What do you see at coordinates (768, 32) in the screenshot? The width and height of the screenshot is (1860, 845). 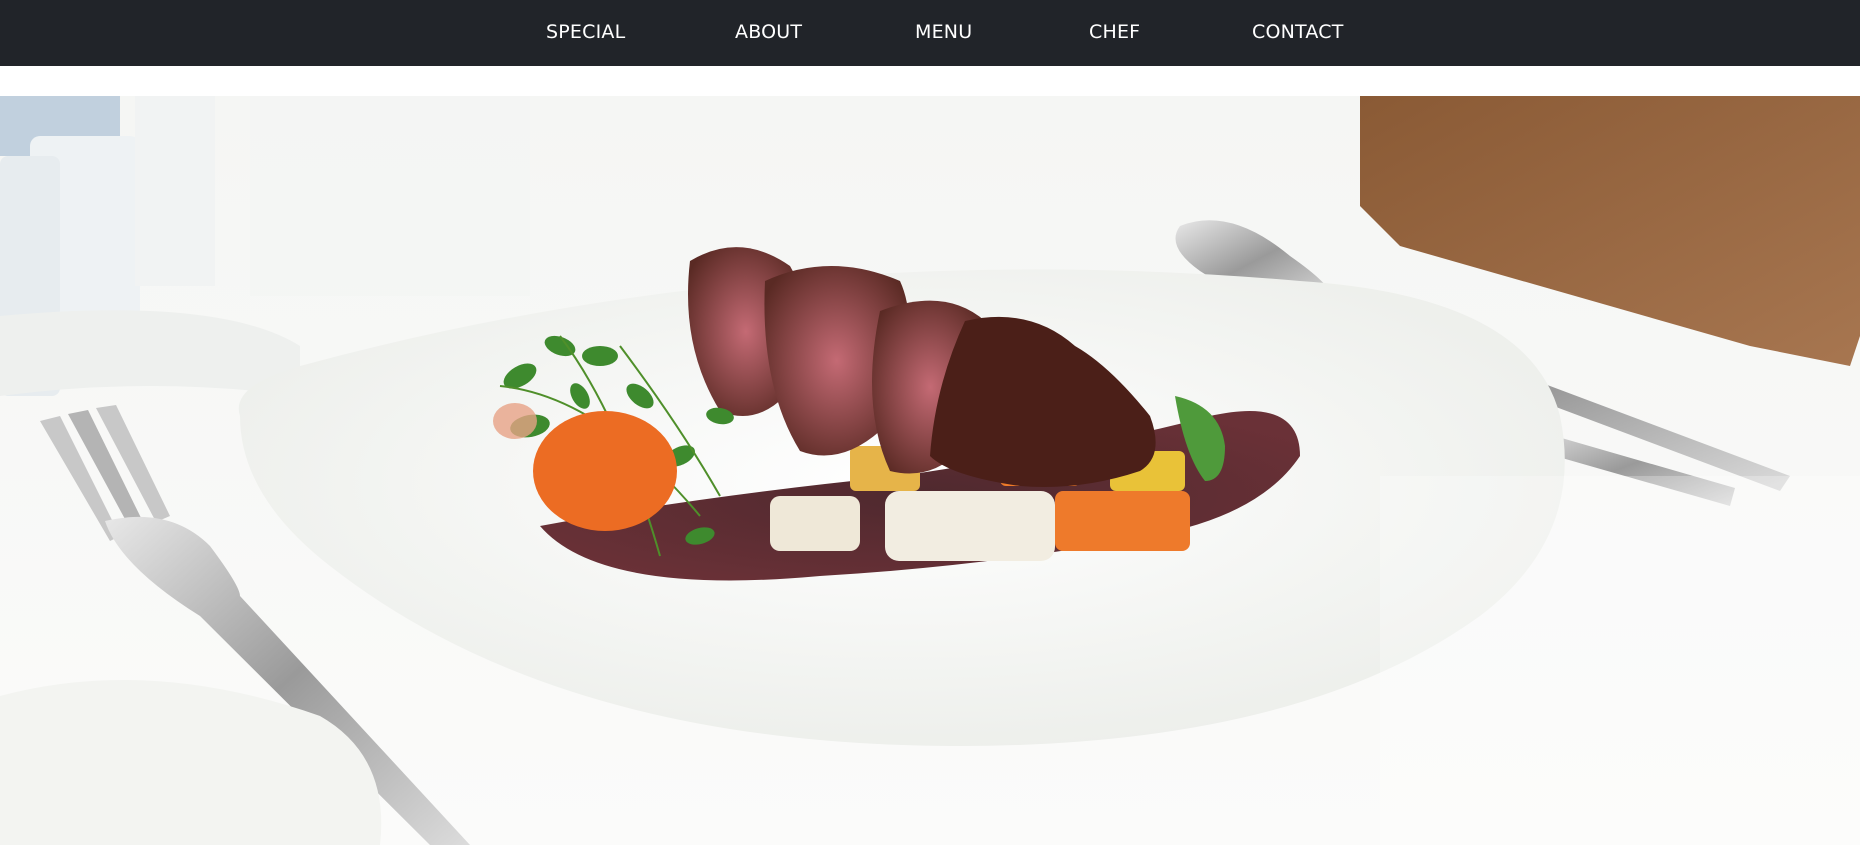 I see `nav-item-about: ABOUT` at bounding box center [768, 32].